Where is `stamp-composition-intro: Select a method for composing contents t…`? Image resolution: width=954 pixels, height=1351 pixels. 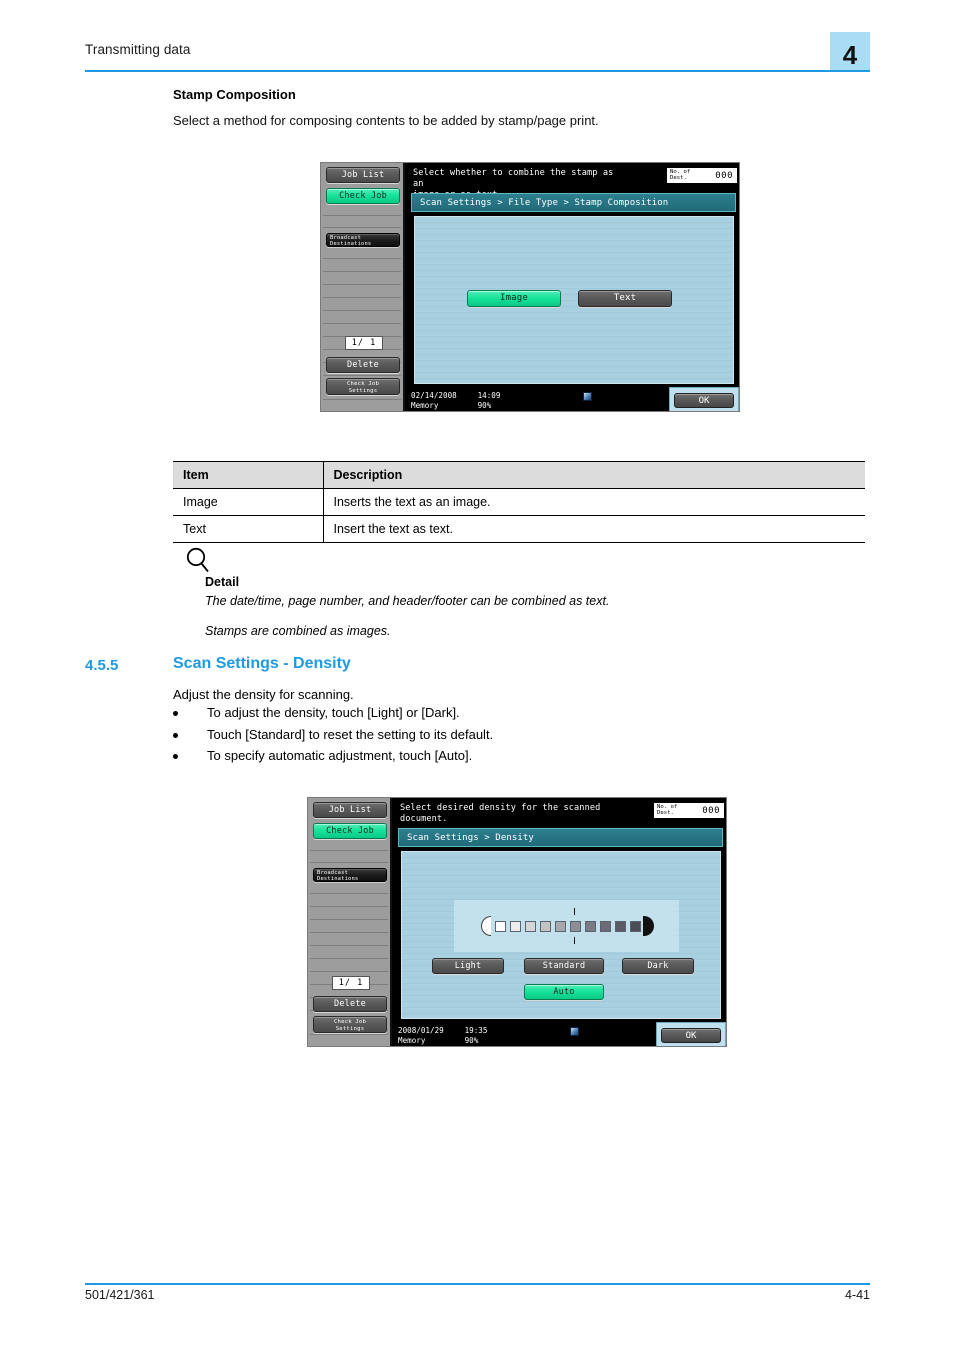 stamp-composition-intro: Select a method for composing contents t… is located at coordinates (386, 120).